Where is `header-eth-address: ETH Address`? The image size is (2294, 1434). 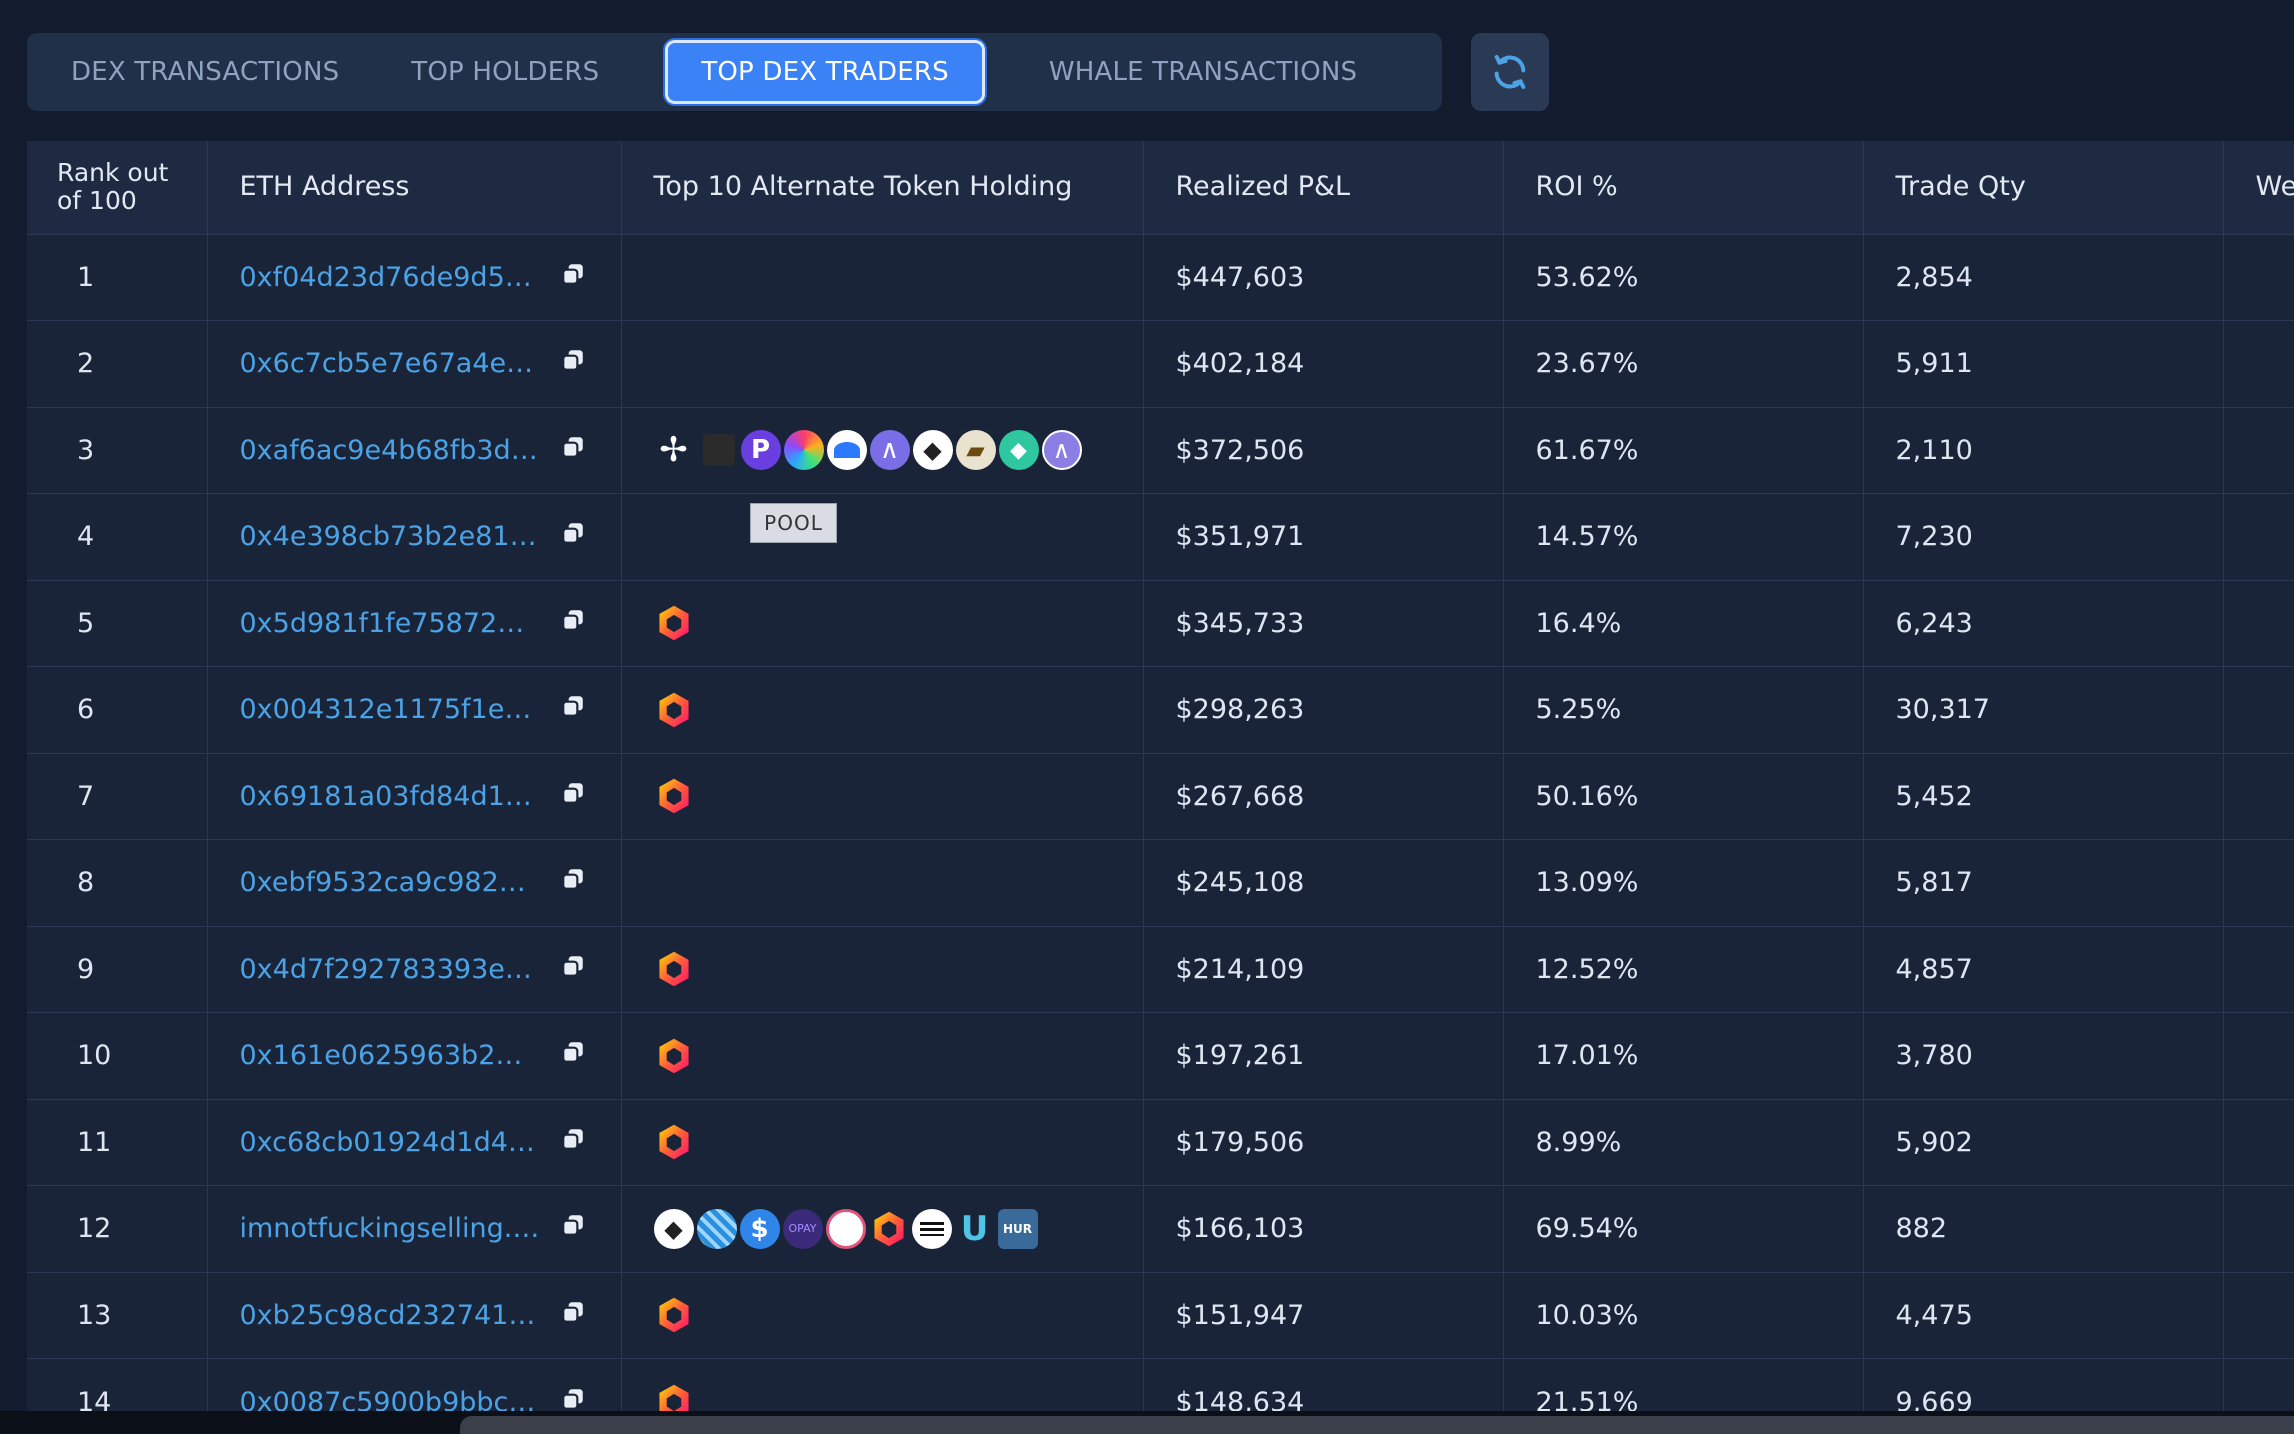 header-eth-address: ETH Address is located at coordinates (414, 187).